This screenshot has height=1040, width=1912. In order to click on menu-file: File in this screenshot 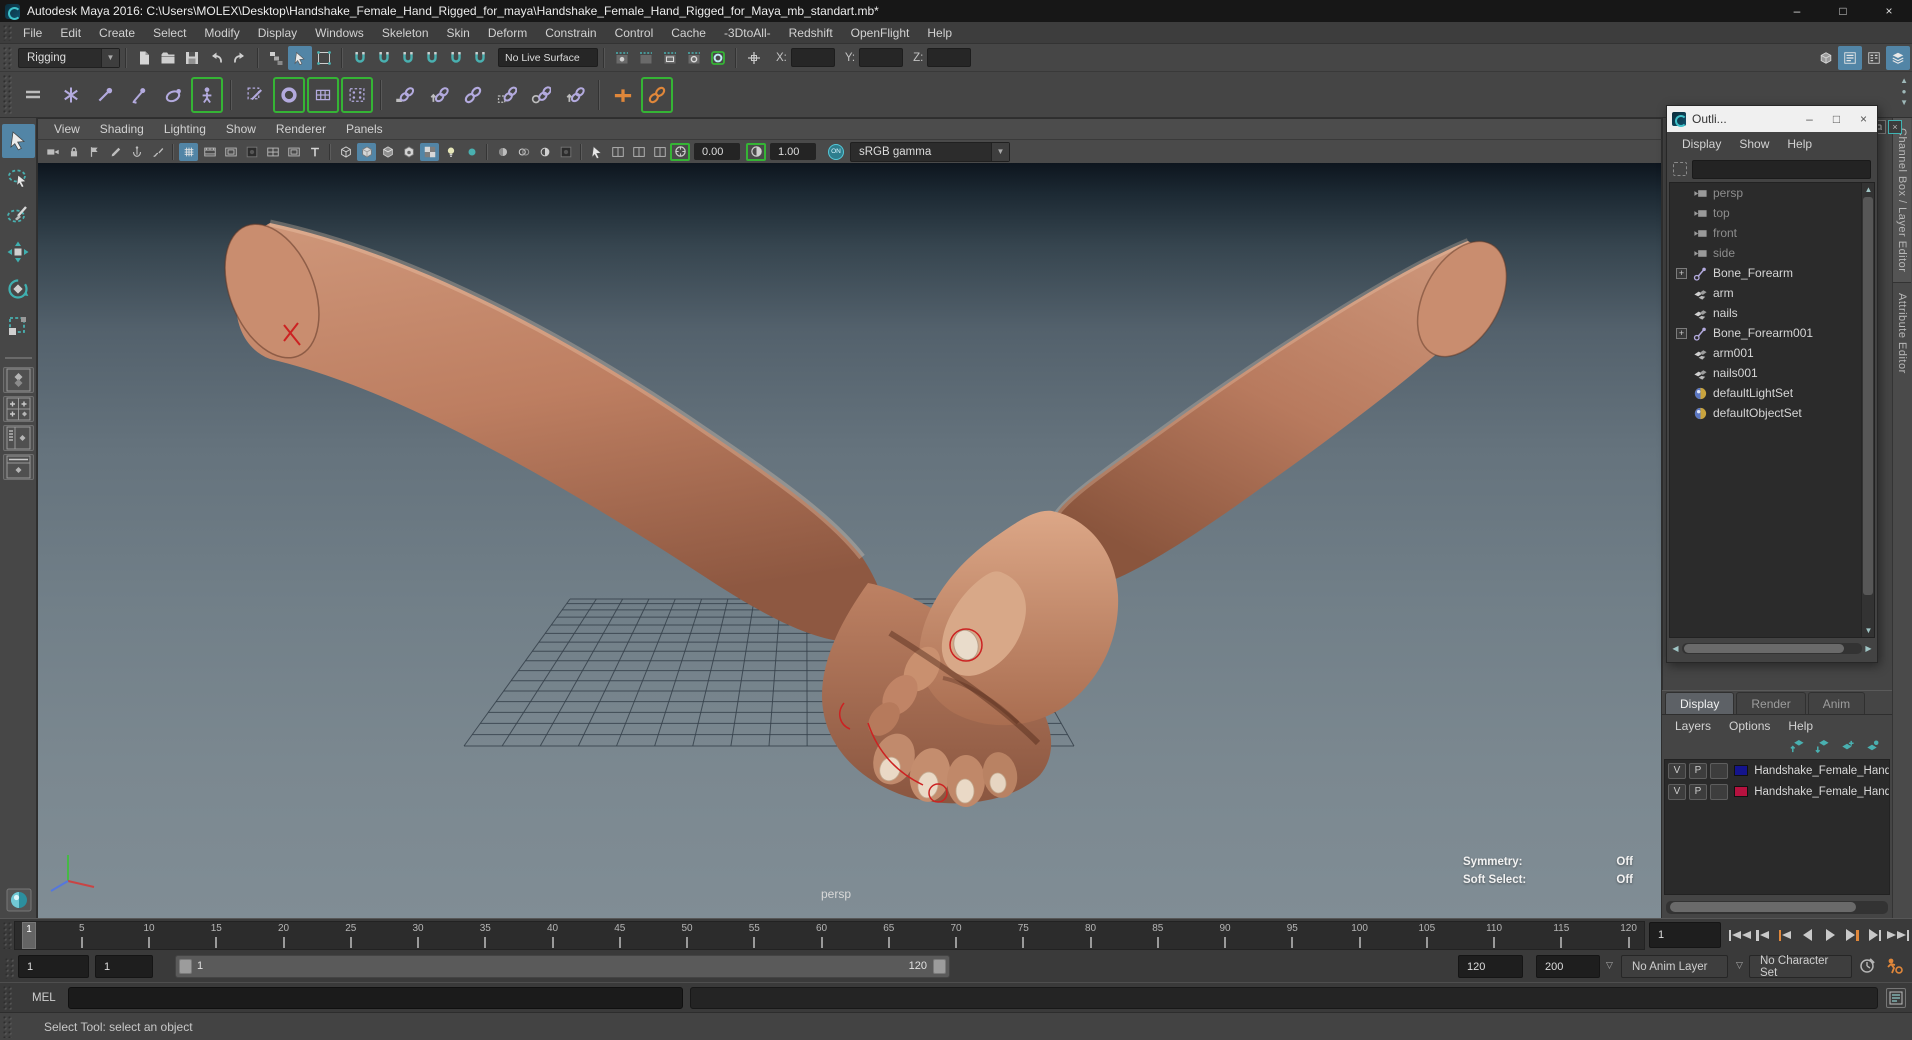, I will do `click(32, 33)`.